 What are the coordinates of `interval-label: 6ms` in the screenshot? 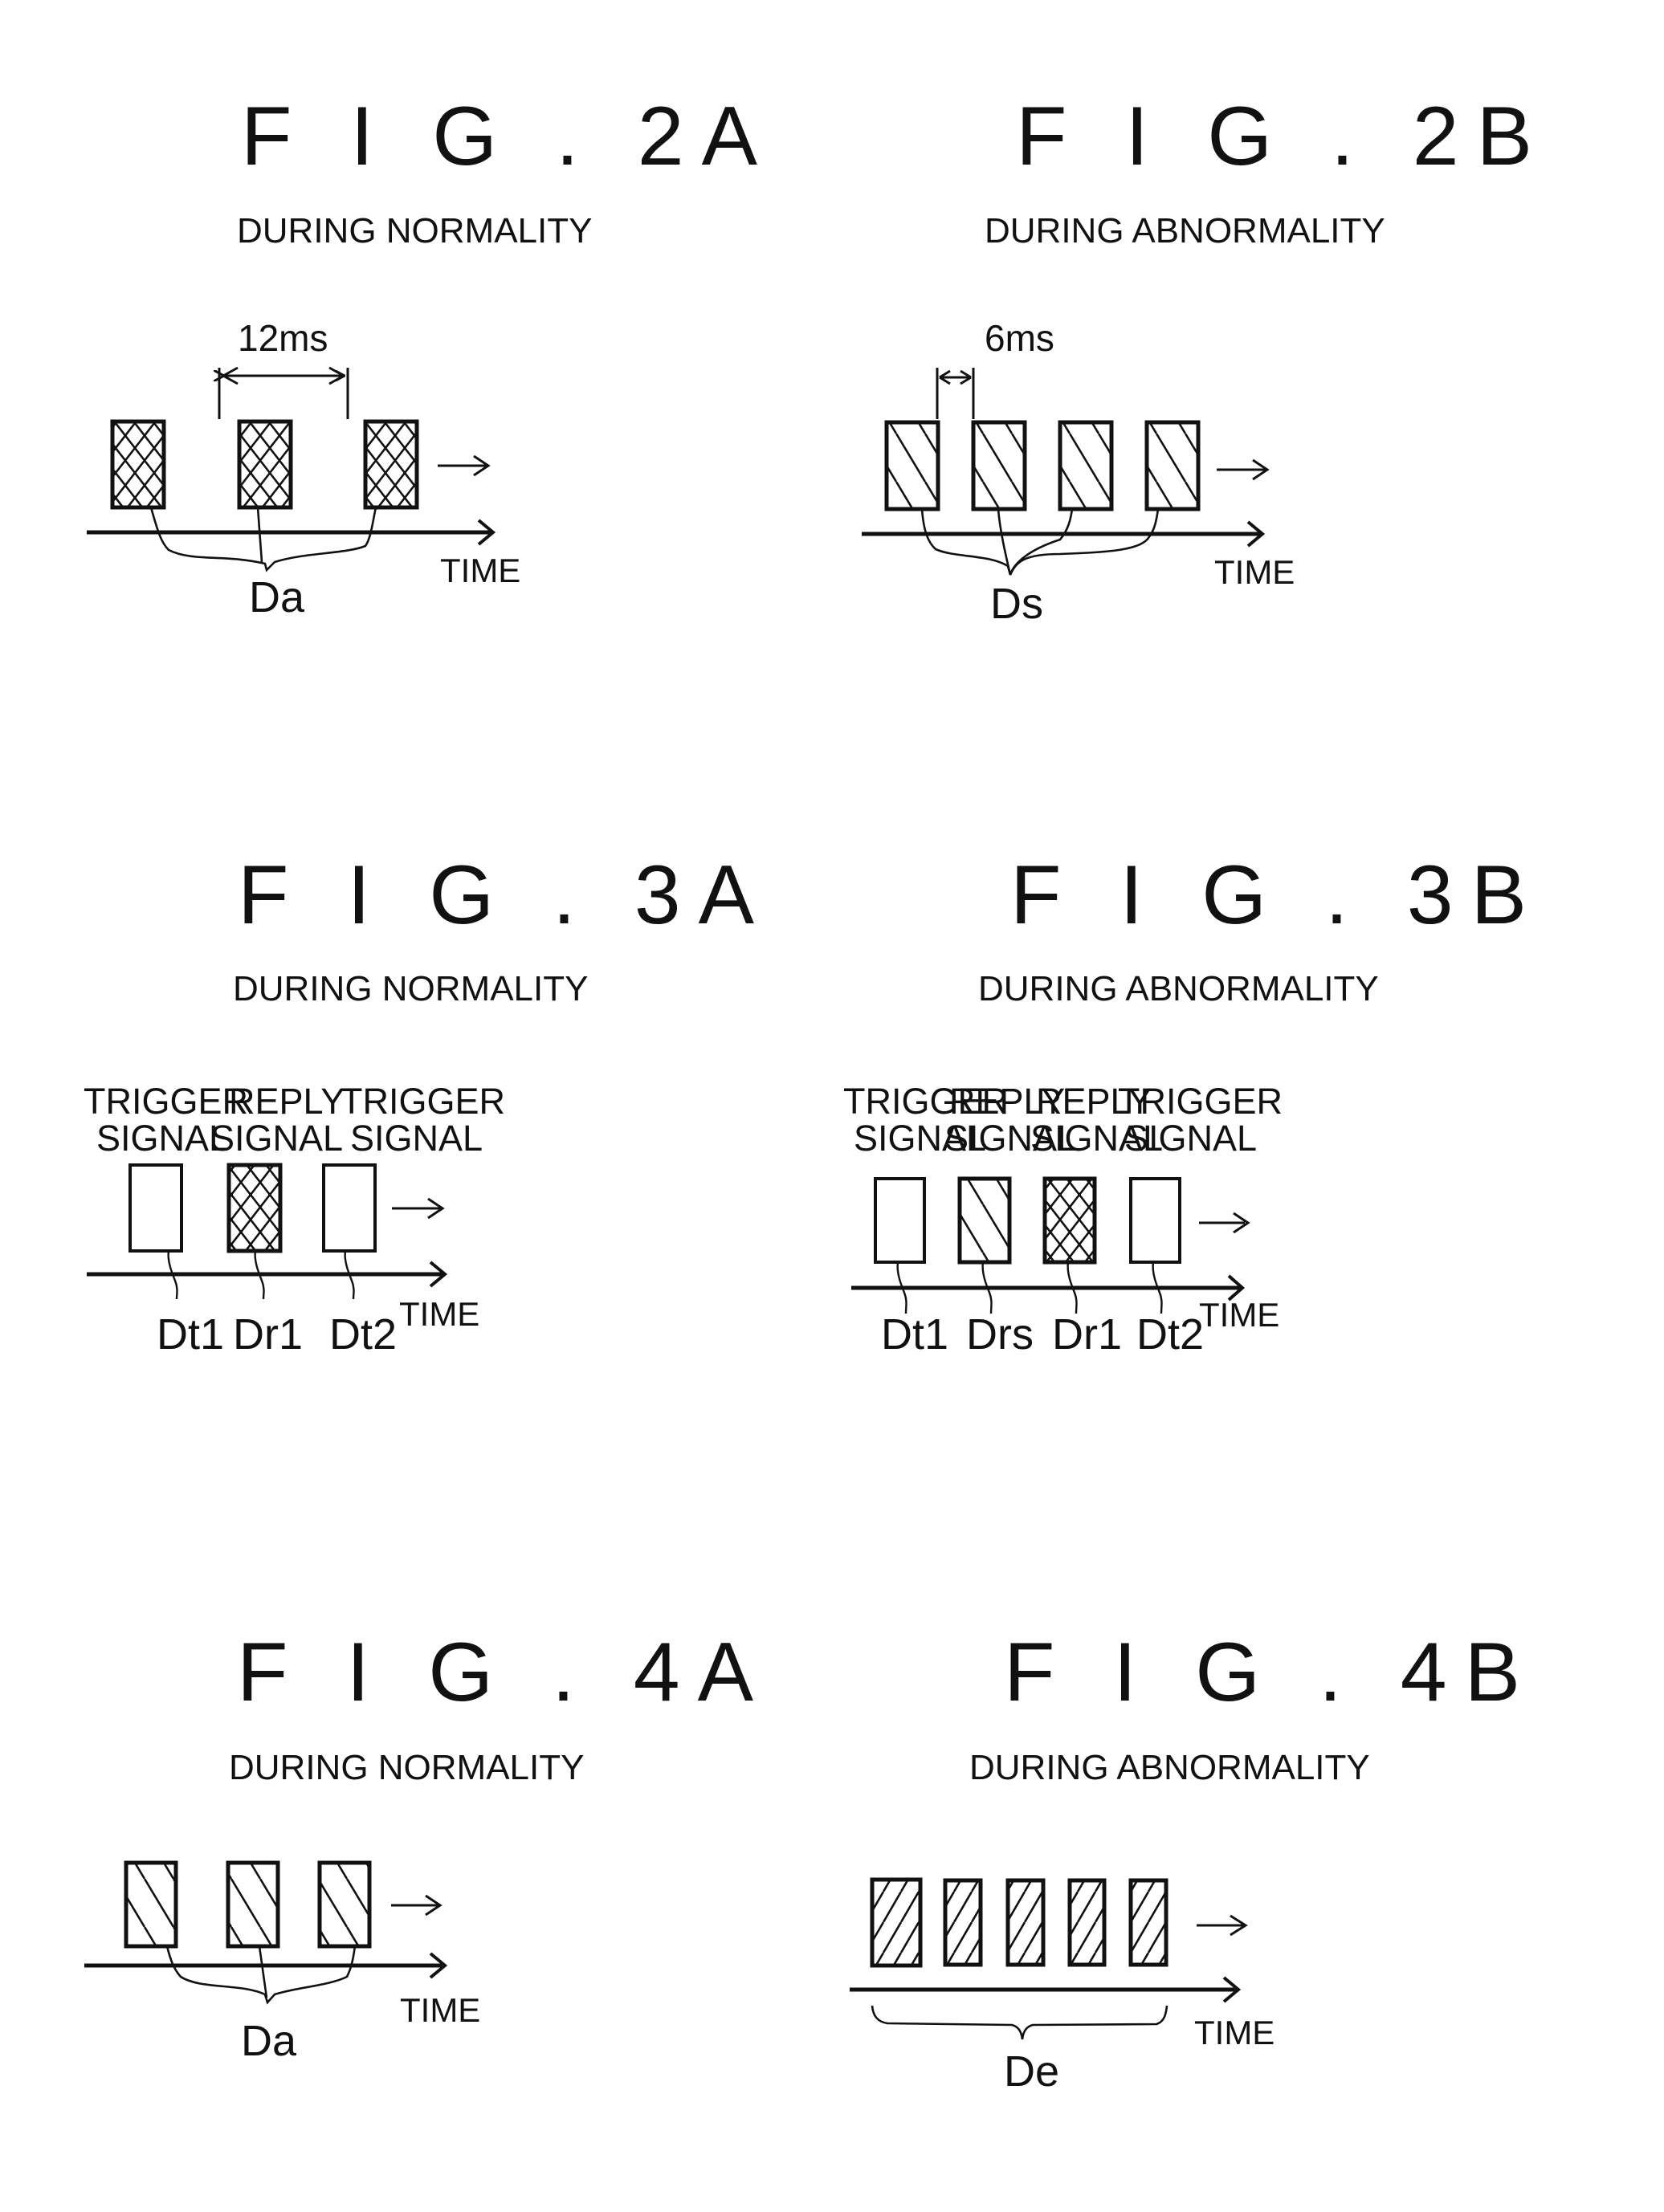 It's located at (1019, 338).